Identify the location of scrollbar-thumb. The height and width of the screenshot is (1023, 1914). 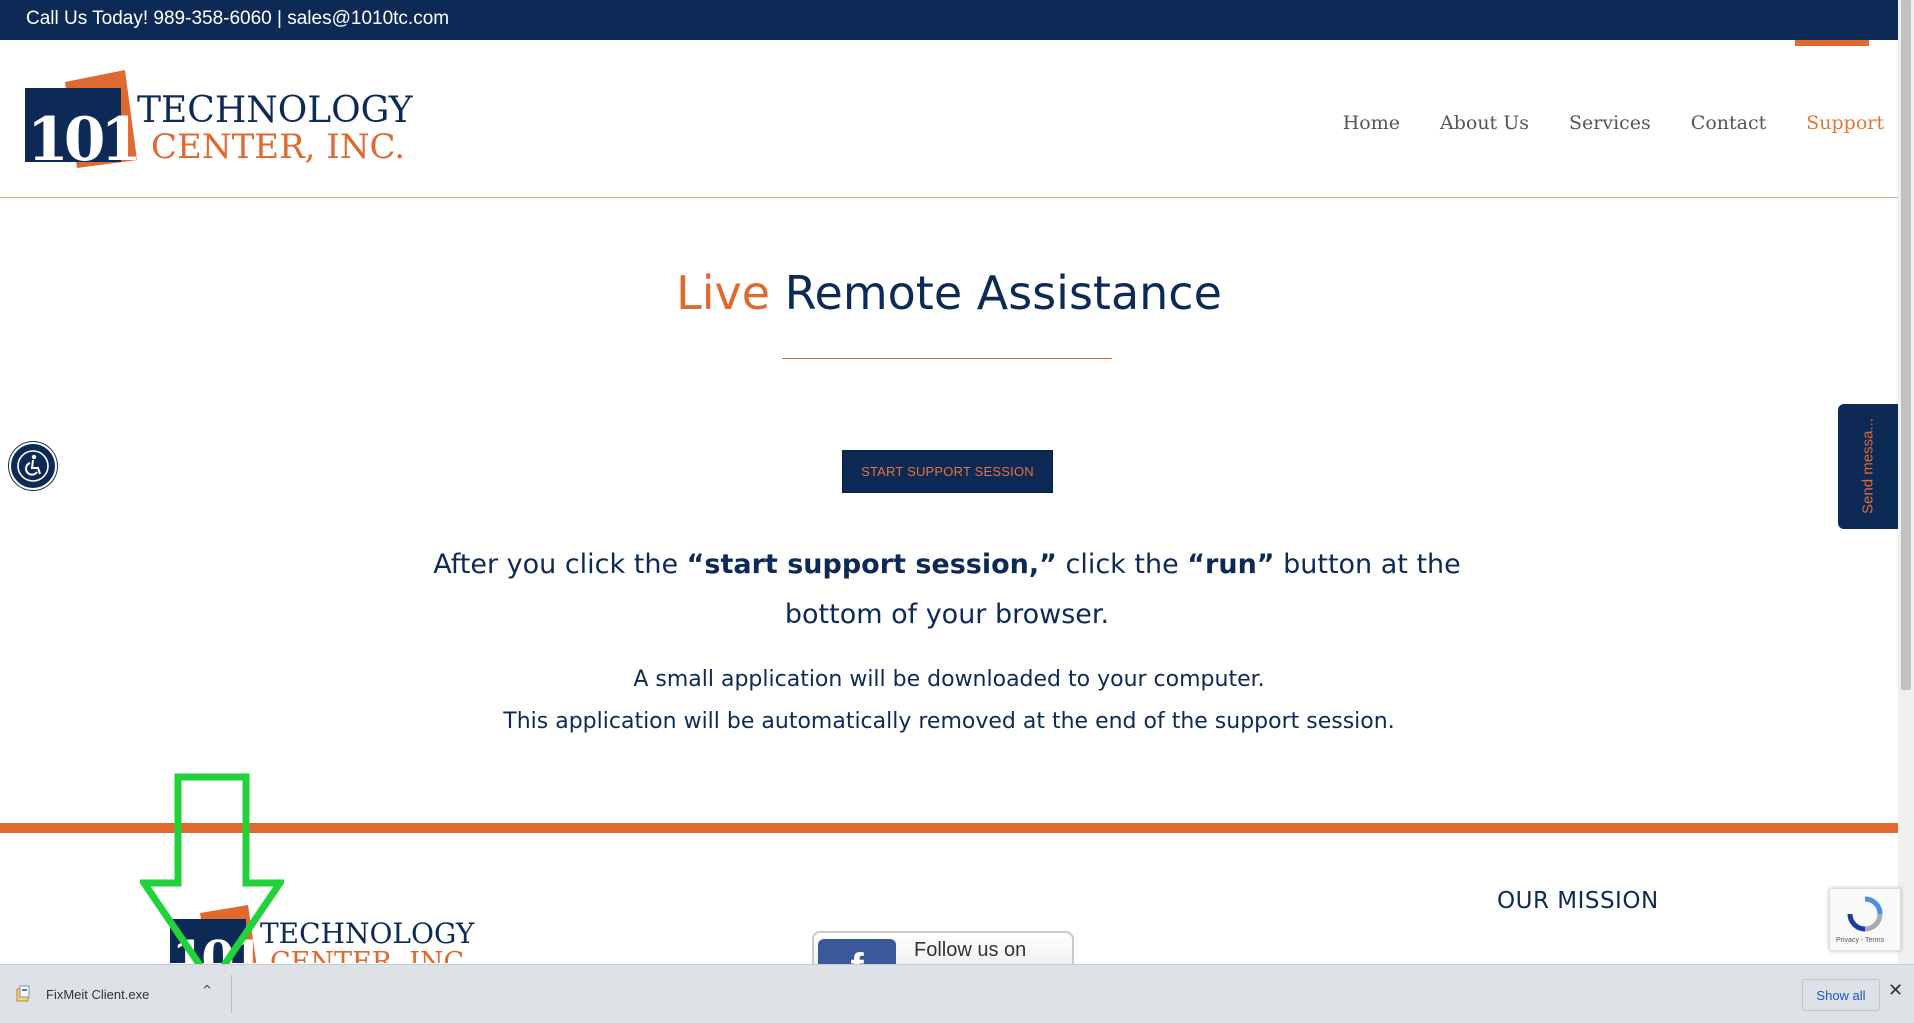
(1906, 345).